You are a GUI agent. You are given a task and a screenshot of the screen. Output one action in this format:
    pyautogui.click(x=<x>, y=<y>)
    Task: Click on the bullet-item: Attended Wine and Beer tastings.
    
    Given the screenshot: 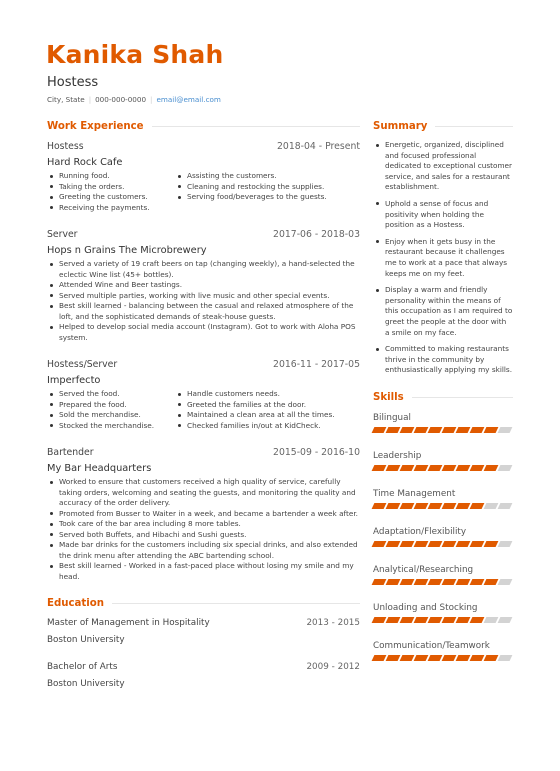 What is the action you would take?
    pyautogui.click(x=203, y=285)
    